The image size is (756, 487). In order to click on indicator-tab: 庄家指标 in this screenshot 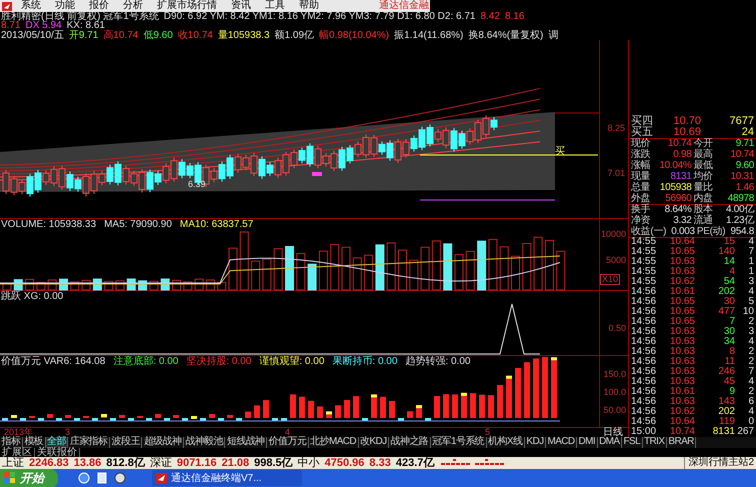, I will do `click(89, 442)`.